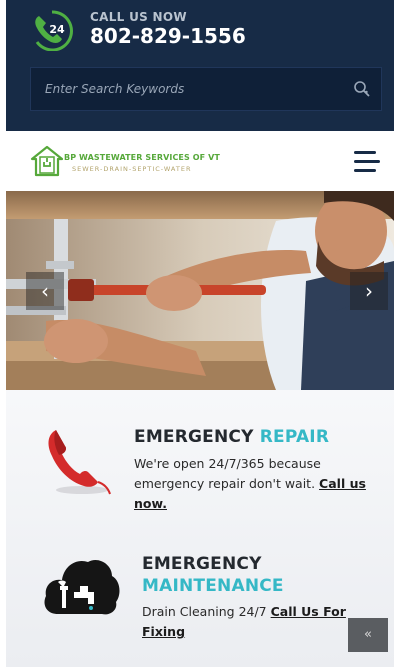  I want to click on slider-prev-button: ‹, so click(45, 291).